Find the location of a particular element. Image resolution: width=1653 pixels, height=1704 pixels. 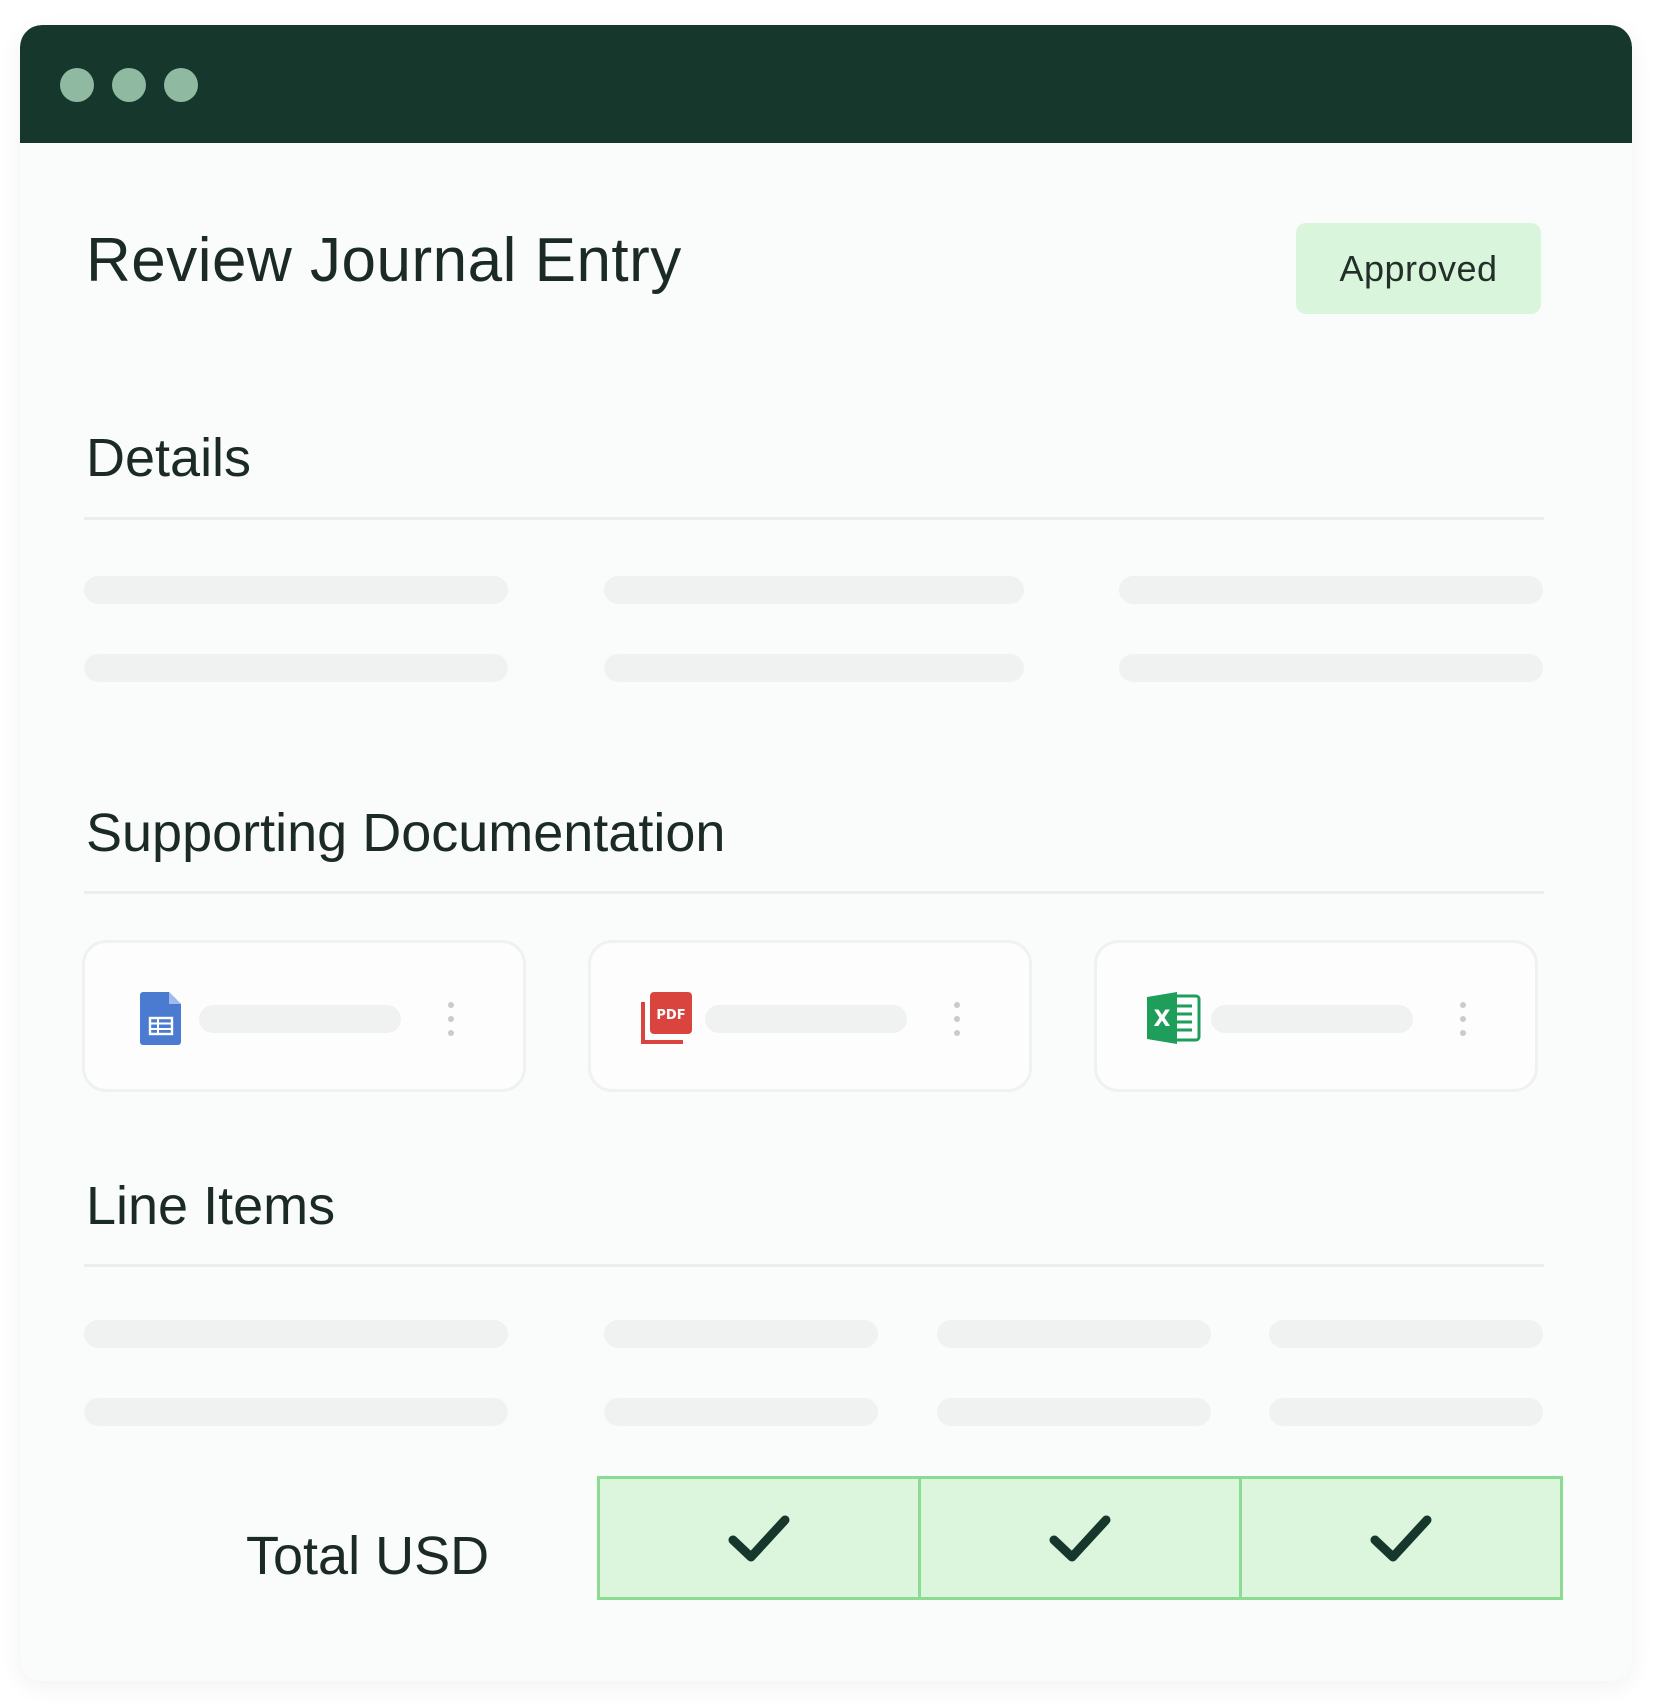

excel-icon: X is located at coordinates (1174, 1018).